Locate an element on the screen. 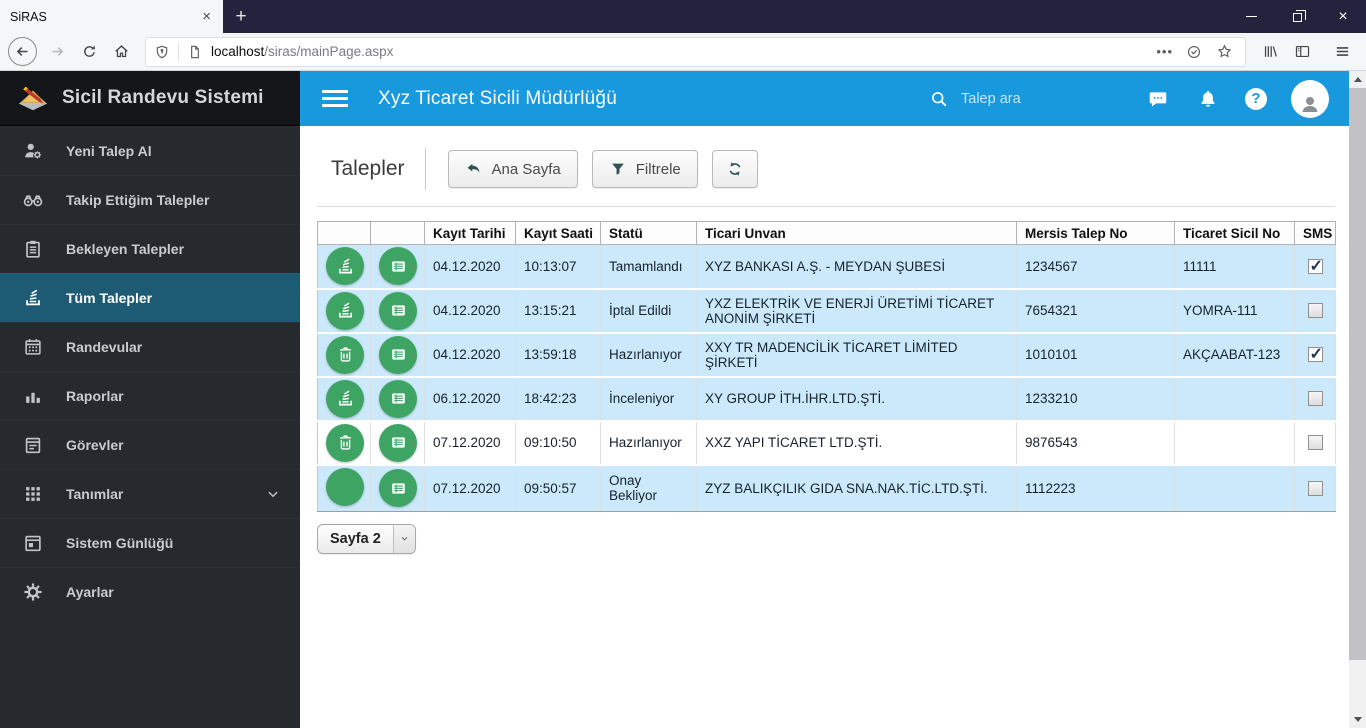 The height and width of the screenshot is (728, 1366). forward-button is located at coordinates (57, 52).